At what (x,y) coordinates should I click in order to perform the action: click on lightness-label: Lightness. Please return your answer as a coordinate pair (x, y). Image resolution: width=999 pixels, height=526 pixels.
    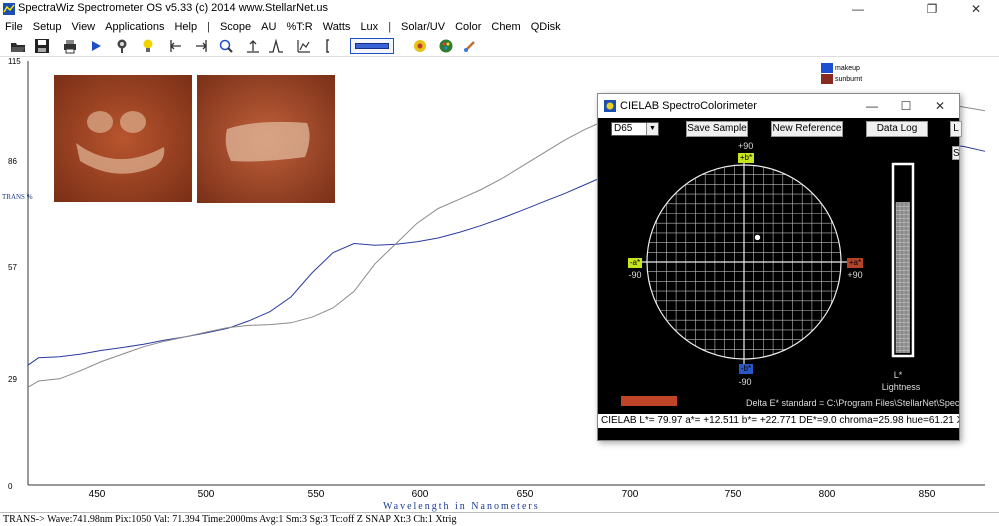
    Looking at the image, I should click on (901, 387).